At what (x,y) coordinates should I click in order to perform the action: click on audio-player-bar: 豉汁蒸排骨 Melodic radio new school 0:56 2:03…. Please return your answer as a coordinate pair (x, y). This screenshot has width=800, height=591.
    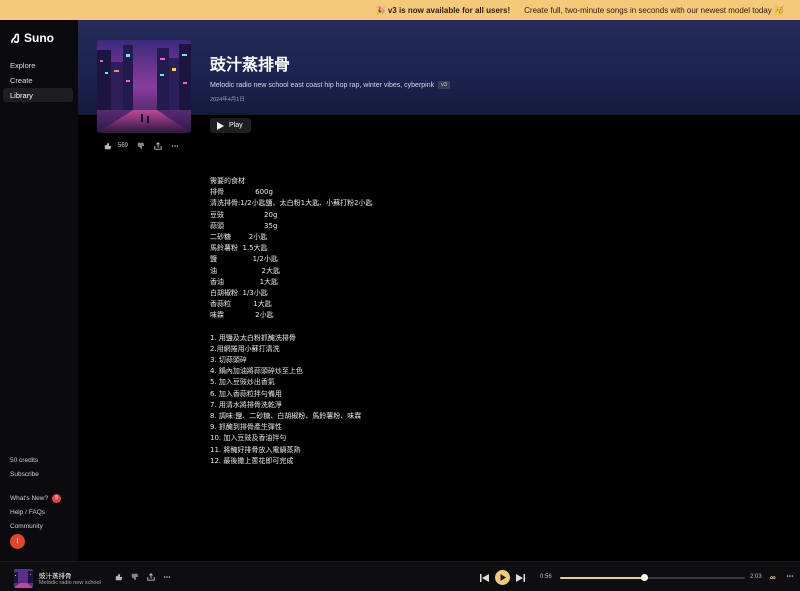
    Looking at the image, I should click on (400, 576).